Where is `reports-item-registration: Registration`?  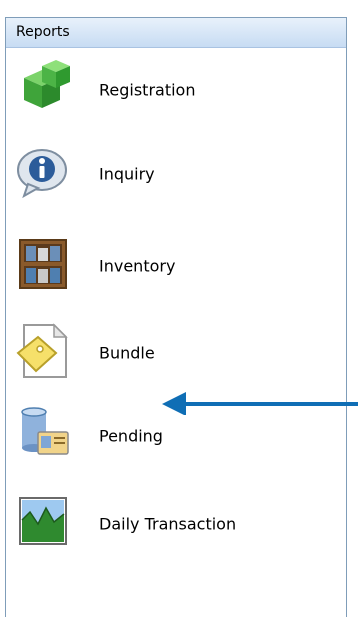
reports-item-registration: Registration is located at coordinates (176, 90).